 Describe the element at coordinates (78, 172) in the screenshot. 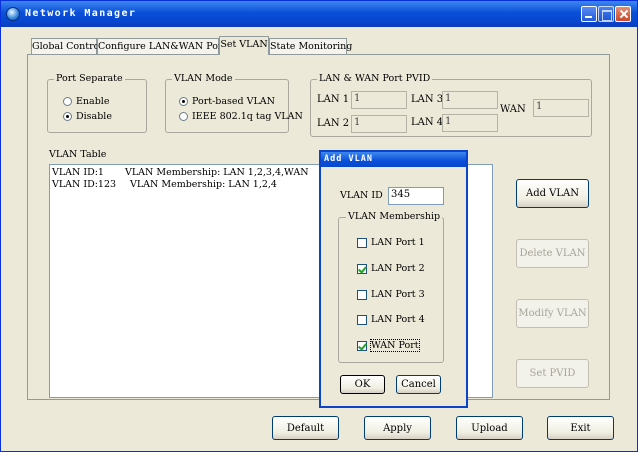

I see `vlan-id-cell: VLAN ID:1` at that location.